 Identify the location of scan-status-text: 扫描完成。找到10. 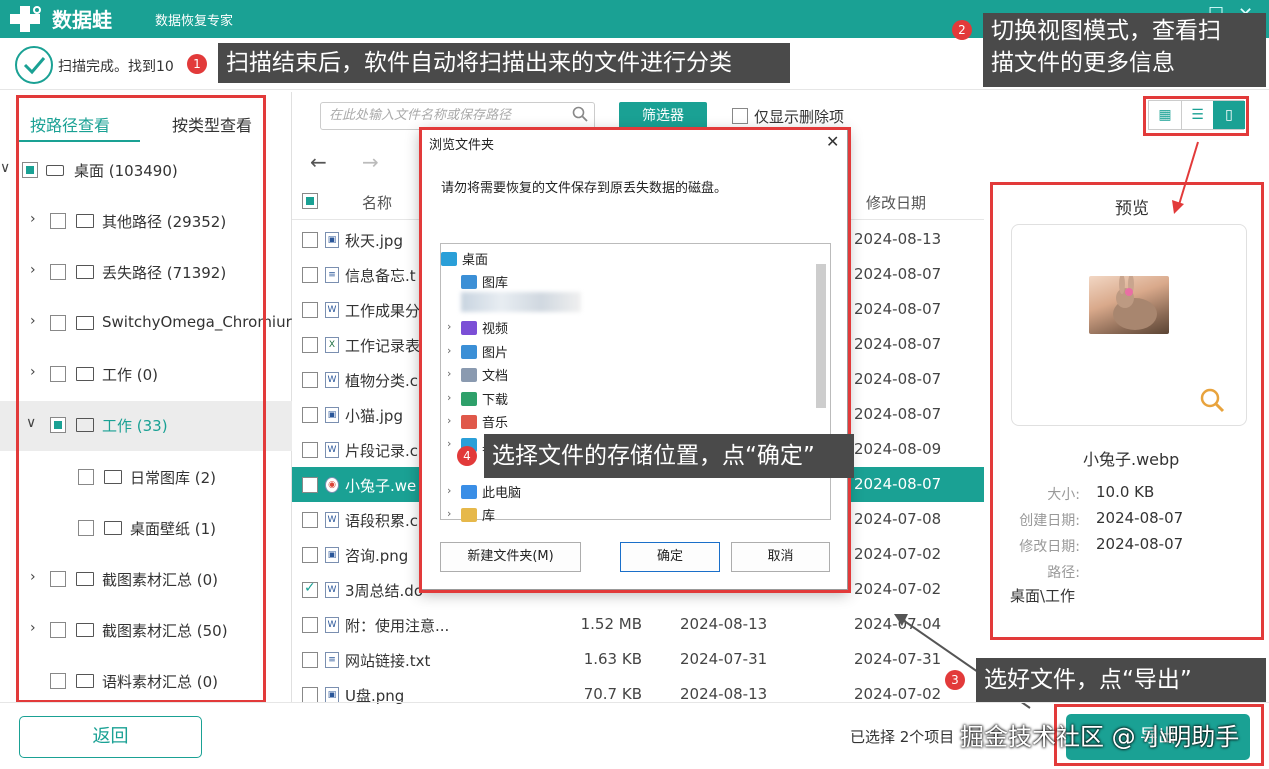
(116, 67).